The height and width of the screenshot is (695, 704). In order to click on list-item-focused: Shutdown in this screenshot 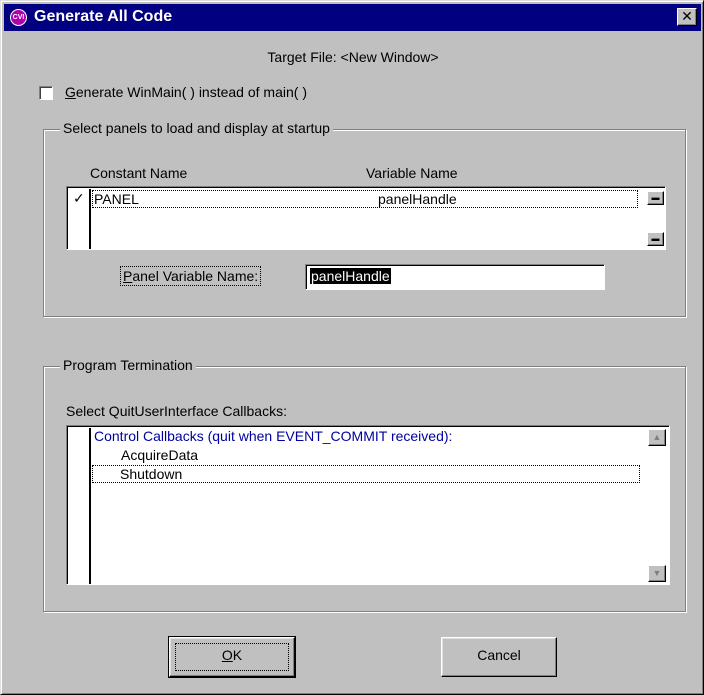, I will do `click(366, 474)`.